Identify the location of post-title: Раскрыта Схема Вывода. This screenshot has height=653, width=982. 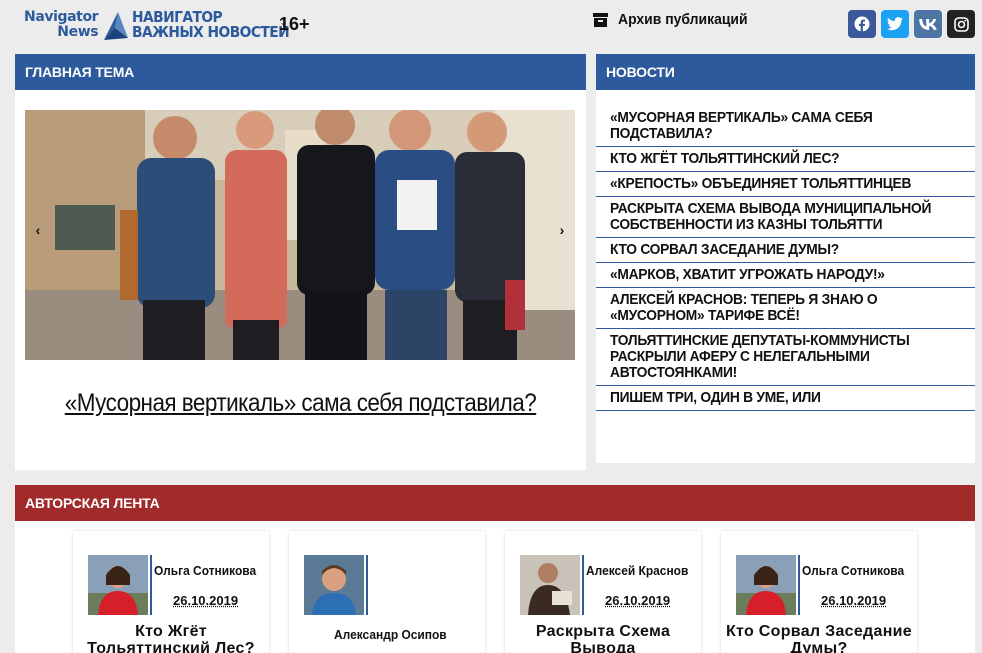
(603, 638).